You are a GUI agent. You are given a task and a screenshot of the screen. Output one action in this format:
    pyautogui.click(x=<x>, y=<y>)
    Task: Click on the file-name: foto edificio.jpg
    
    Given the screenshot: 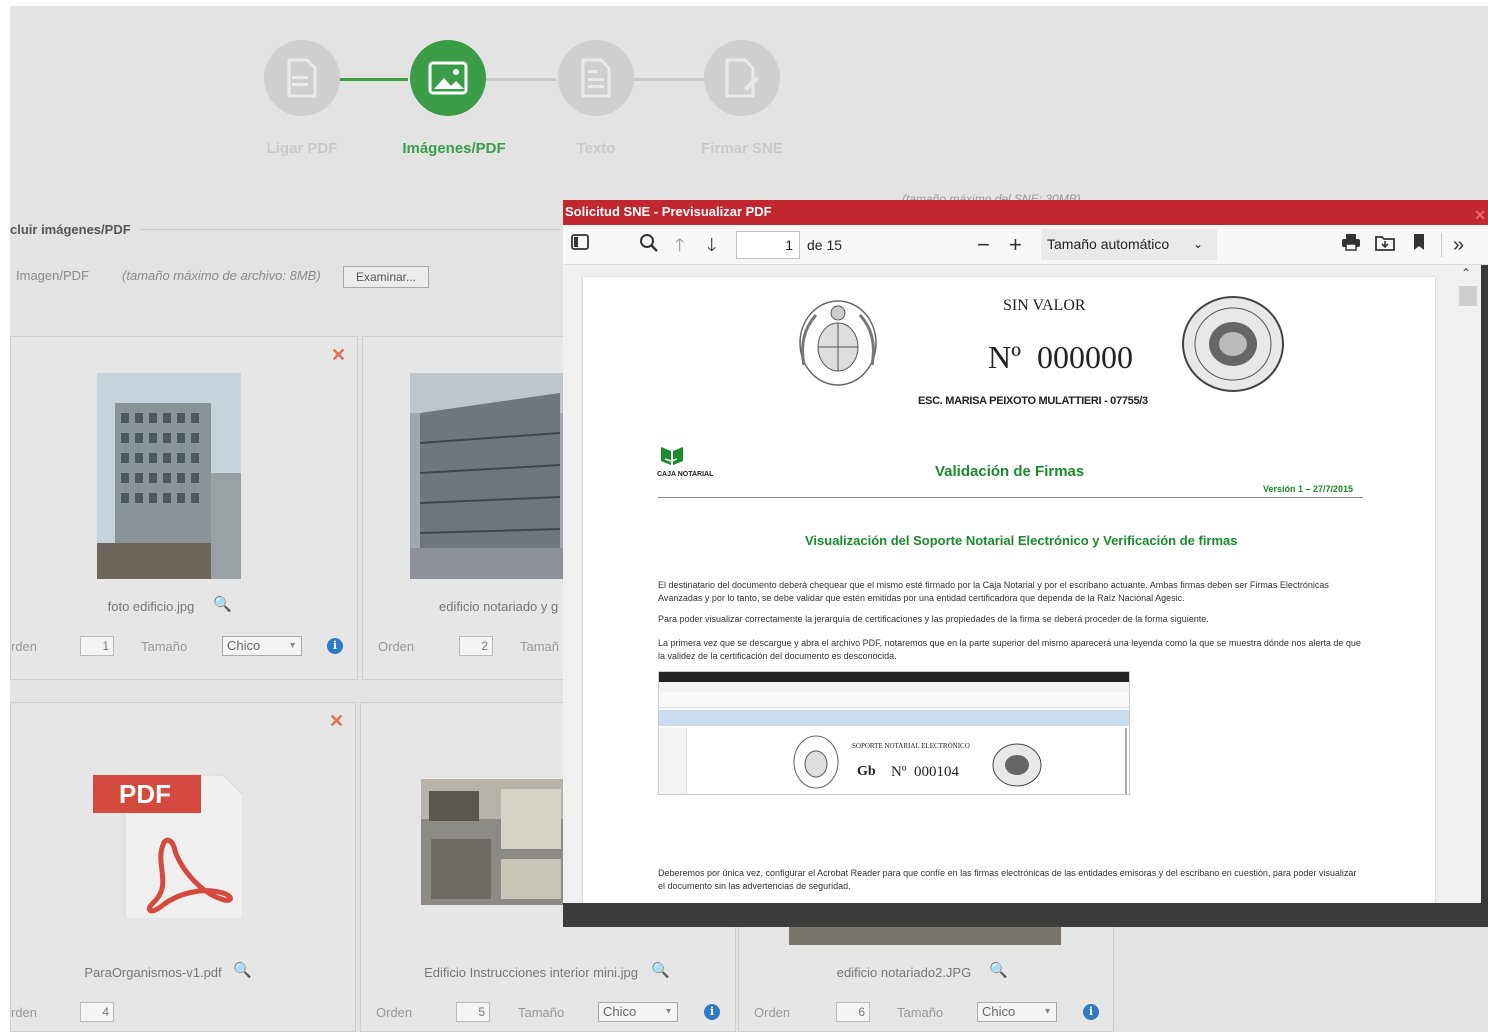 What is the action you would take?
    pyautogui.click(x=151, y=606)
    